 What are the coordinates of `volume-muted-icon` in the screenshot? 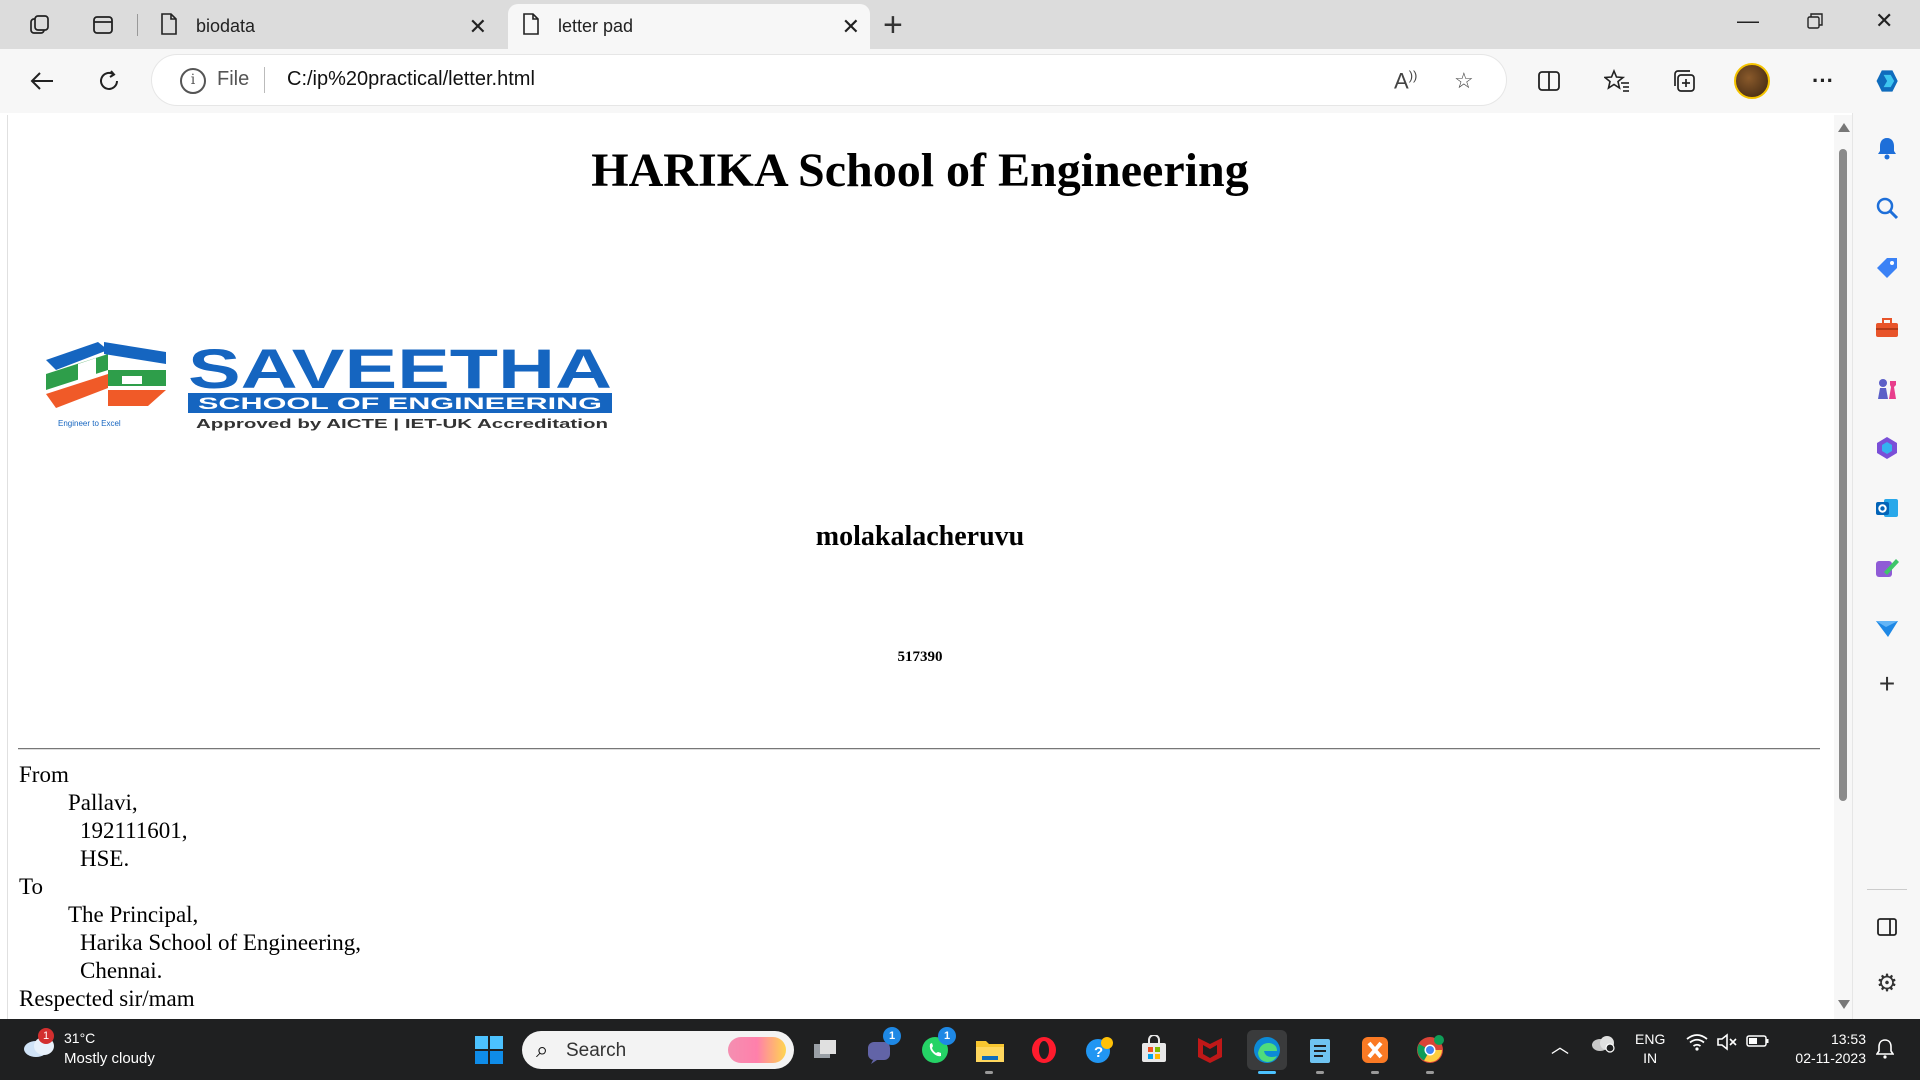 It's located at (1727, 1044).